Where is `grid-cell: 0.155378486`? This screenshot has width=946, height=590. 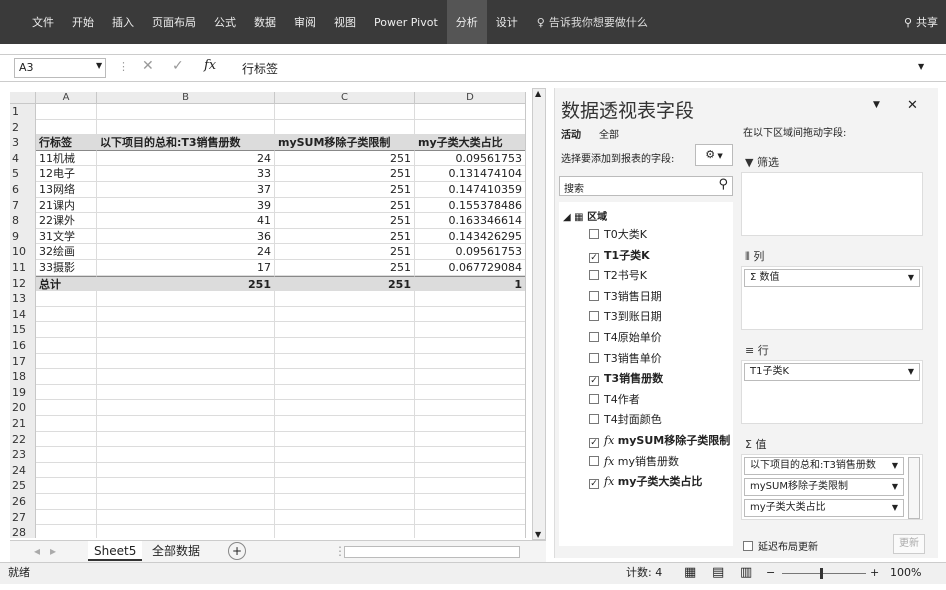 grid-cell: 0.155378486 is located at coordinates (470, 206).